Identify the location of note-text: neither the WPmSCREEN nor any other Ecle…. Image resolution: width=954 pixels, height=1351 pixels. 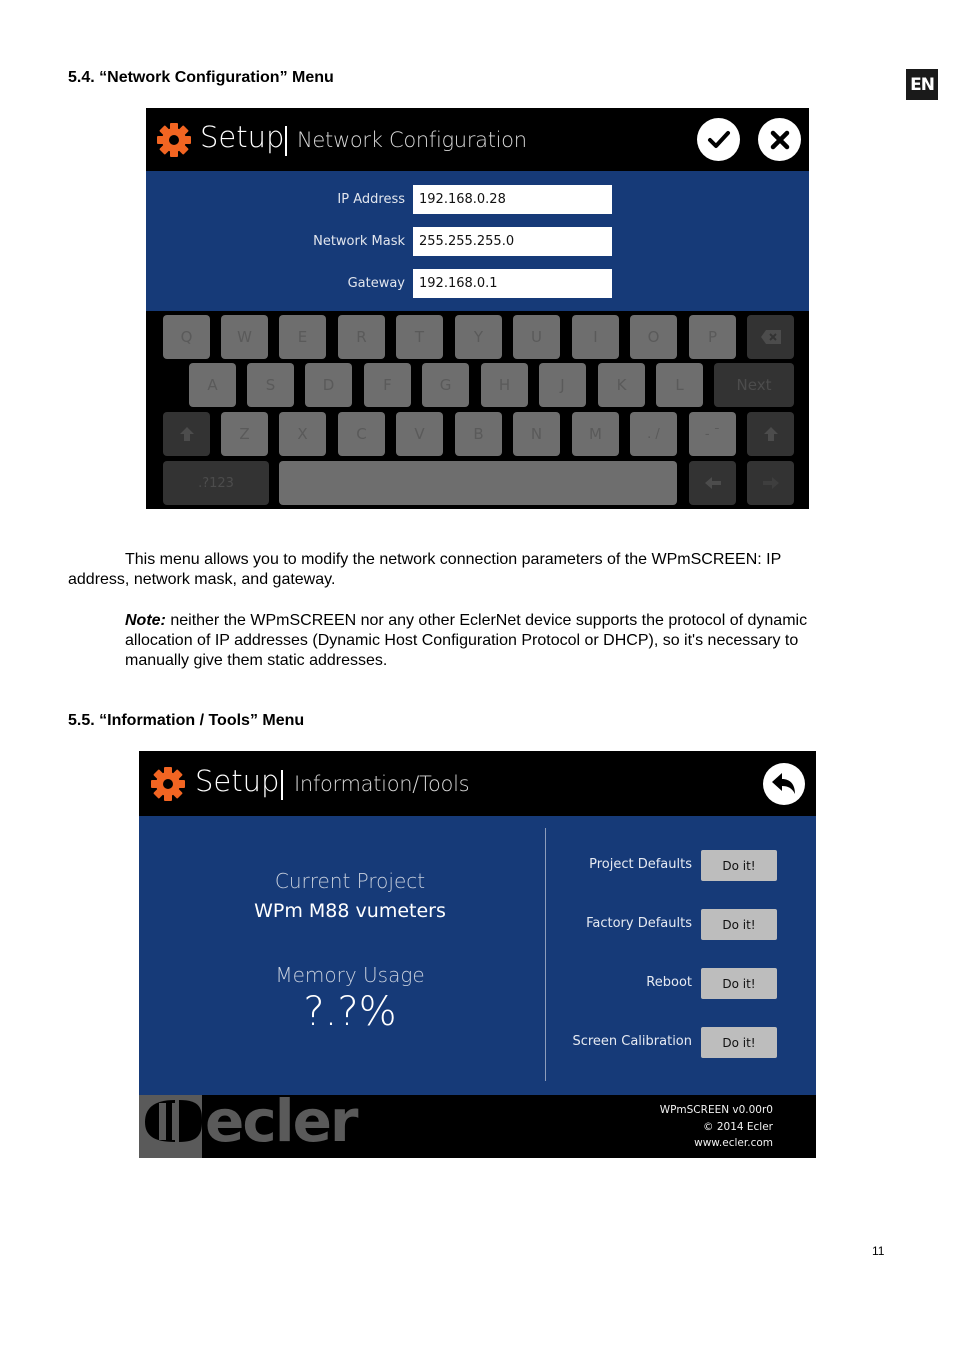
(486, 620).